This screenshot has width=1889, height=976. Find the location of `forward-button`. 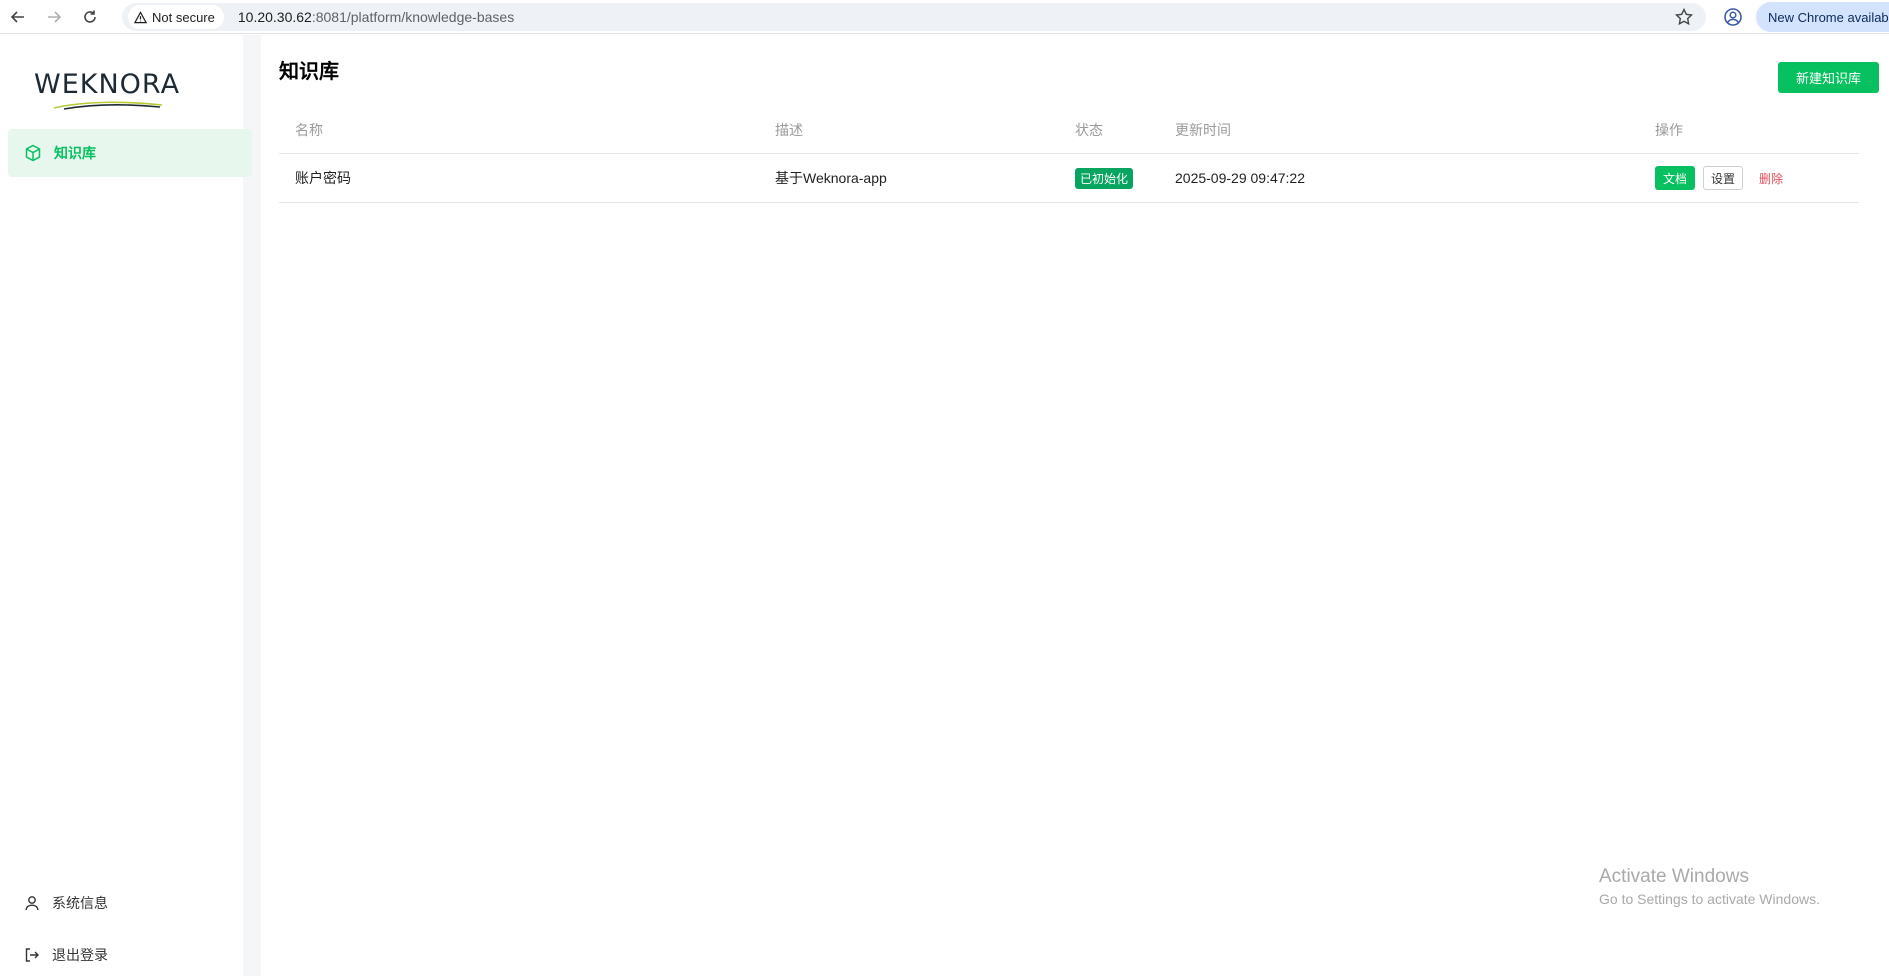

forward-button is located at coordinates (54, 17).